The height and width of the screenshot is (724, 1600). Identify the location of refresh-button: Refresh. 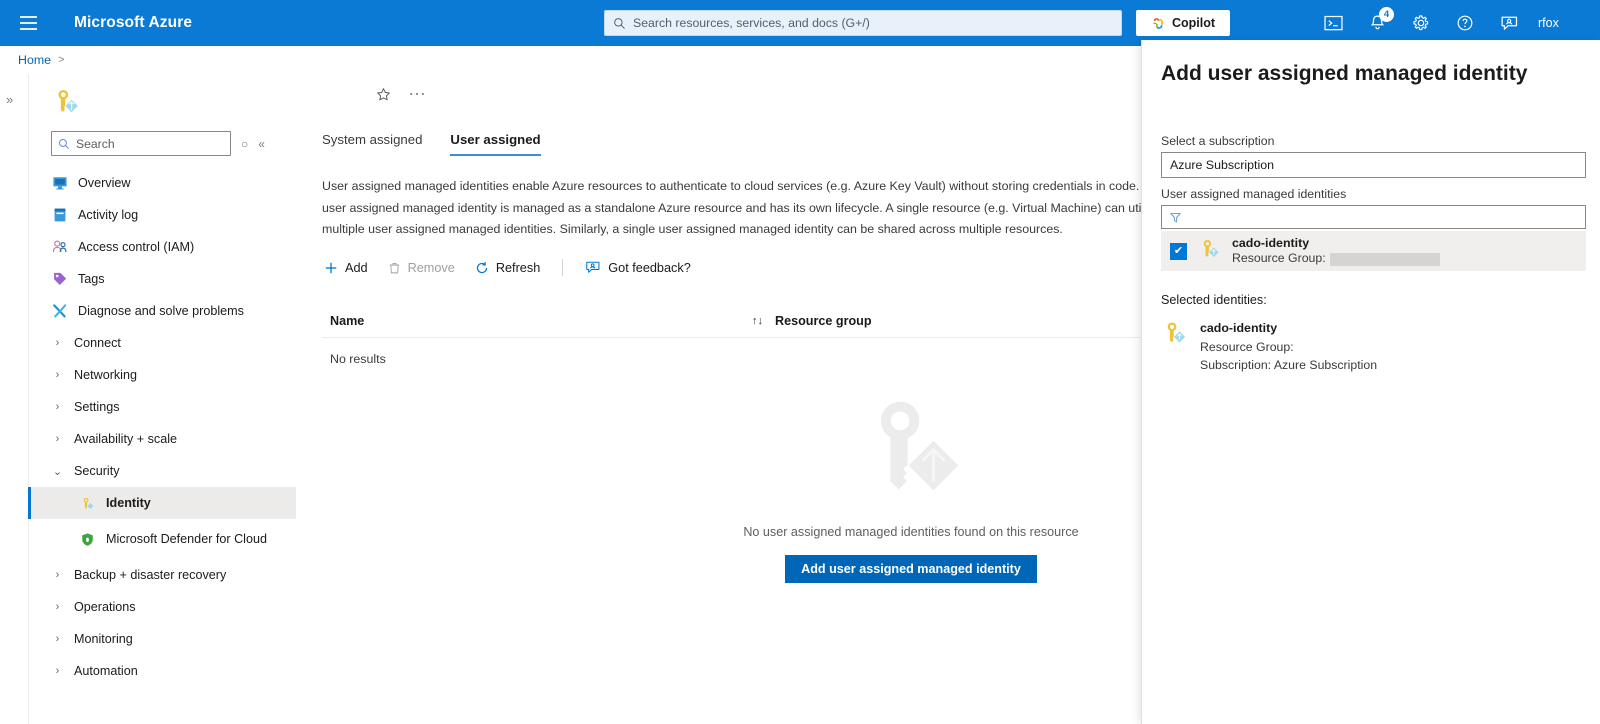
(507, 268).